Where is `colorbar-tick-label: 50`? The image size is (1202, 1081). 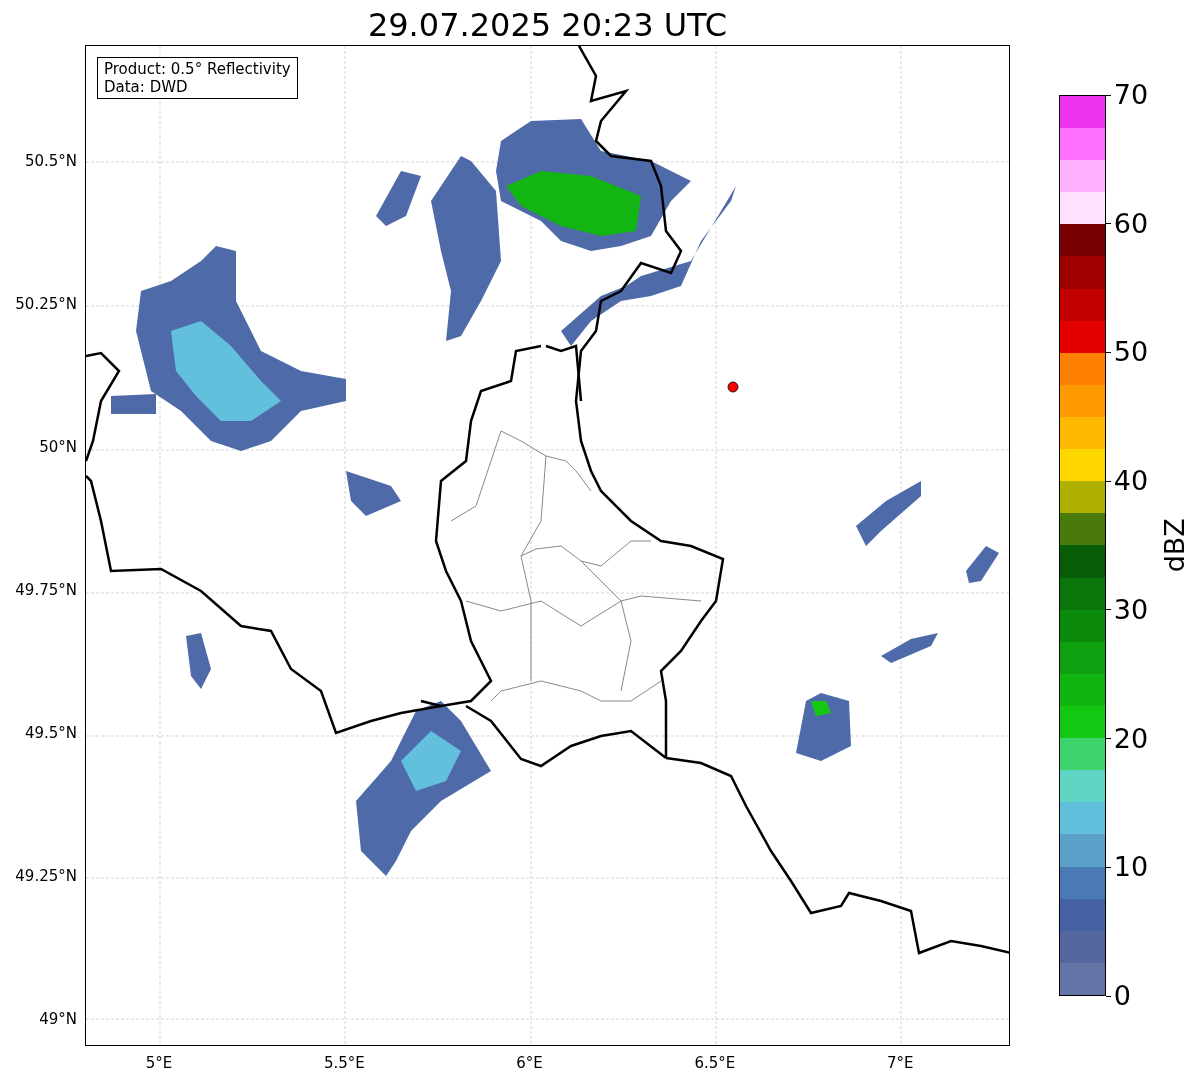 colorbar-tick-label: 50 is located at coordinates (1131, 352).